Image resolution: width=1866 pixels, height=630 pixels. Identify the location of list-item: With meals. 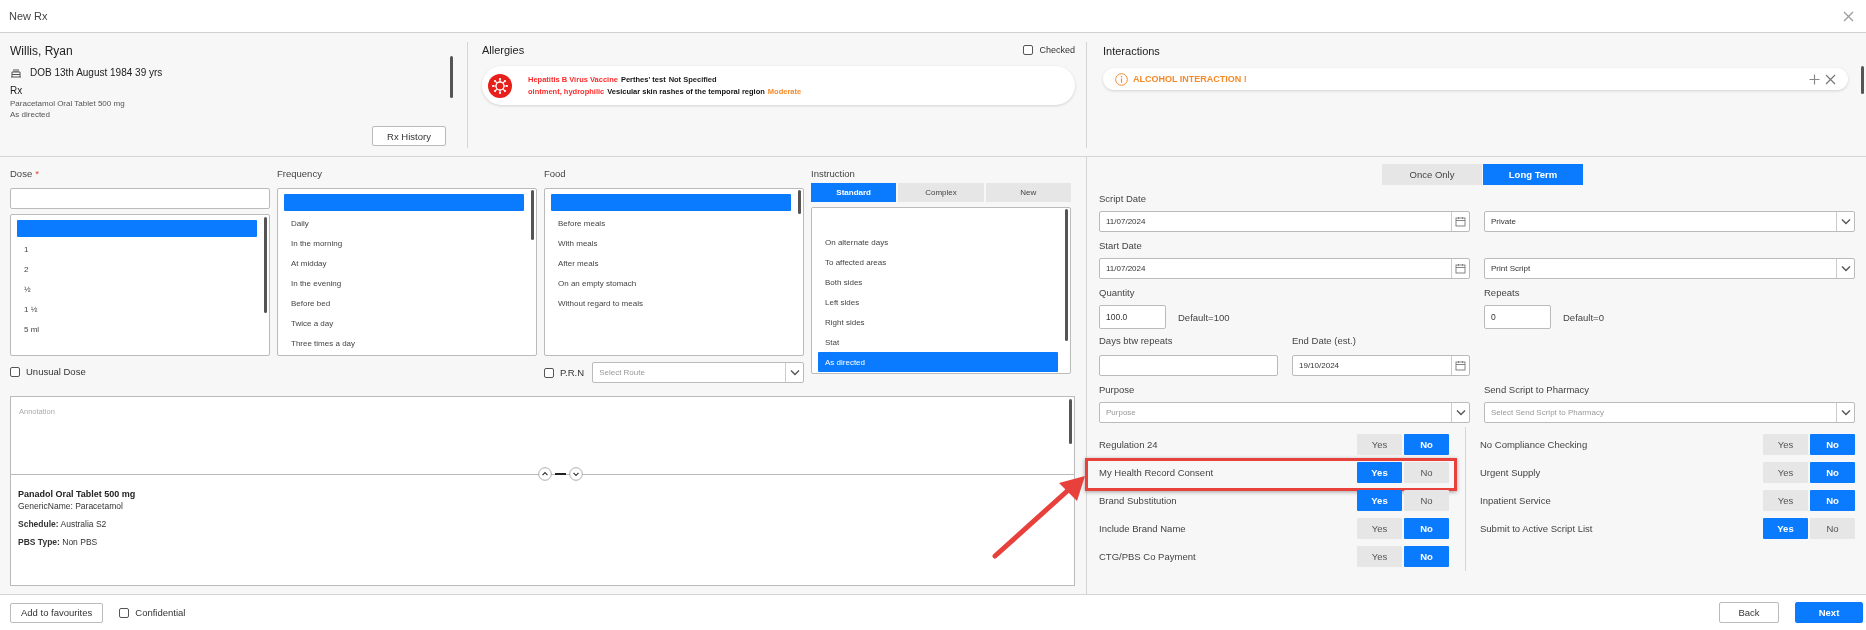
(671, 243).